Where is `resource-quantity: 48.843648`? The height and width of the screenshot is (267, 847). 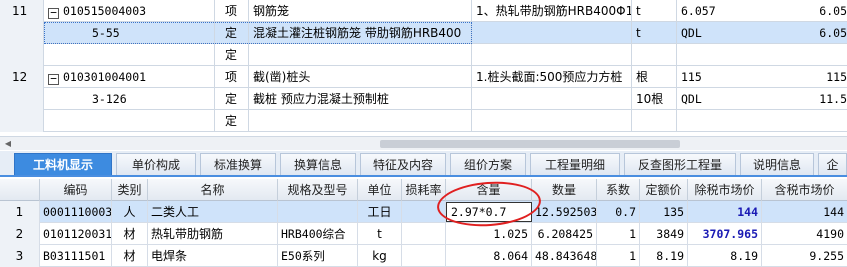
resource-quantity: 48.843648 is located at coordinates (564, 256).